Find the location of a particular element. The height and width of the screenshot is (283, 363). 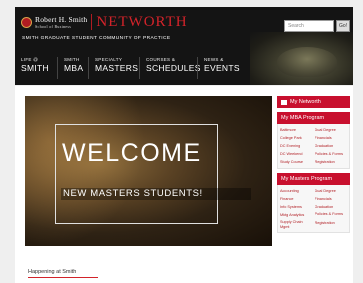

nav-news-events: NEWS & EVENTS is located at coordinates (218, 68).